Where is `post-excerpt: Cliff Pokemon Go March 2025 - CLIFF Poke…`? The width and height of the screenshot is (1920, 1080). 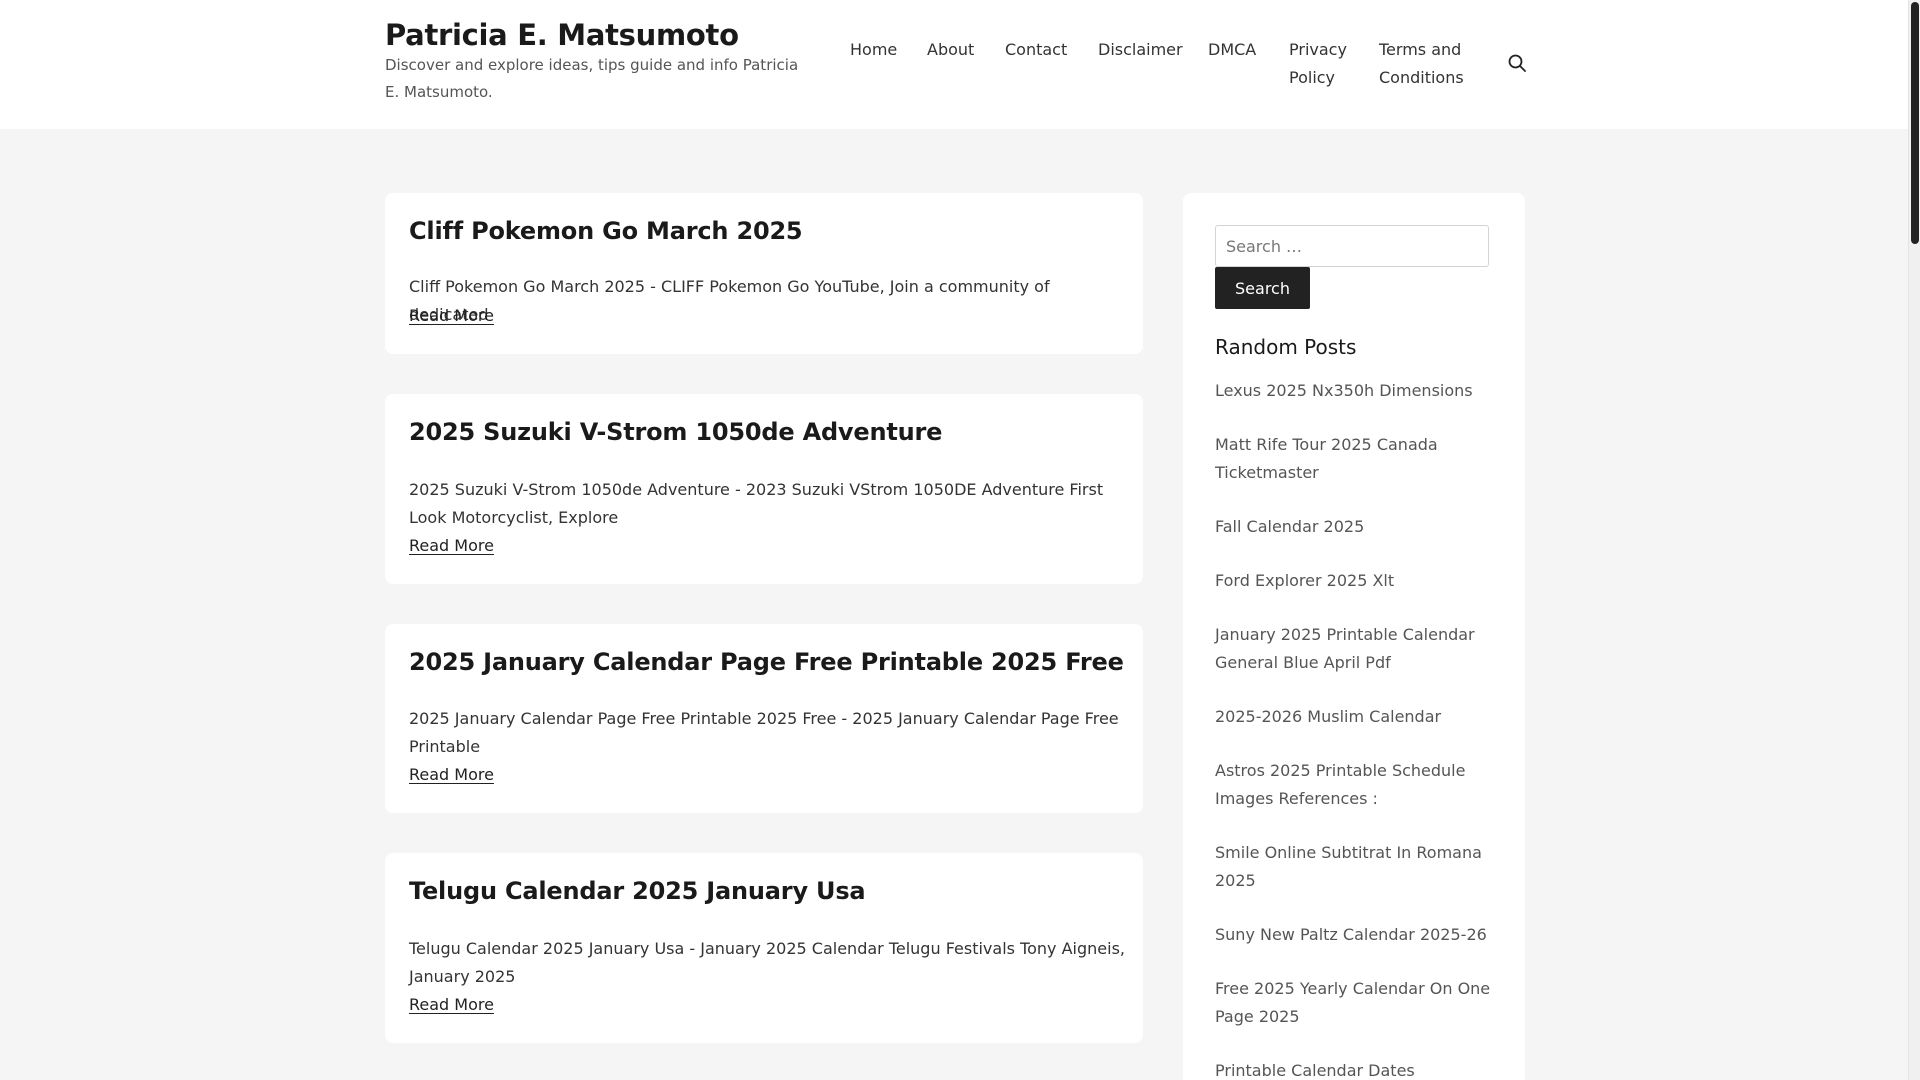
post-excerpt: Cliff Pokemon Go March 2025 - CLIFF Poke… is located at coordinates (729, 300).